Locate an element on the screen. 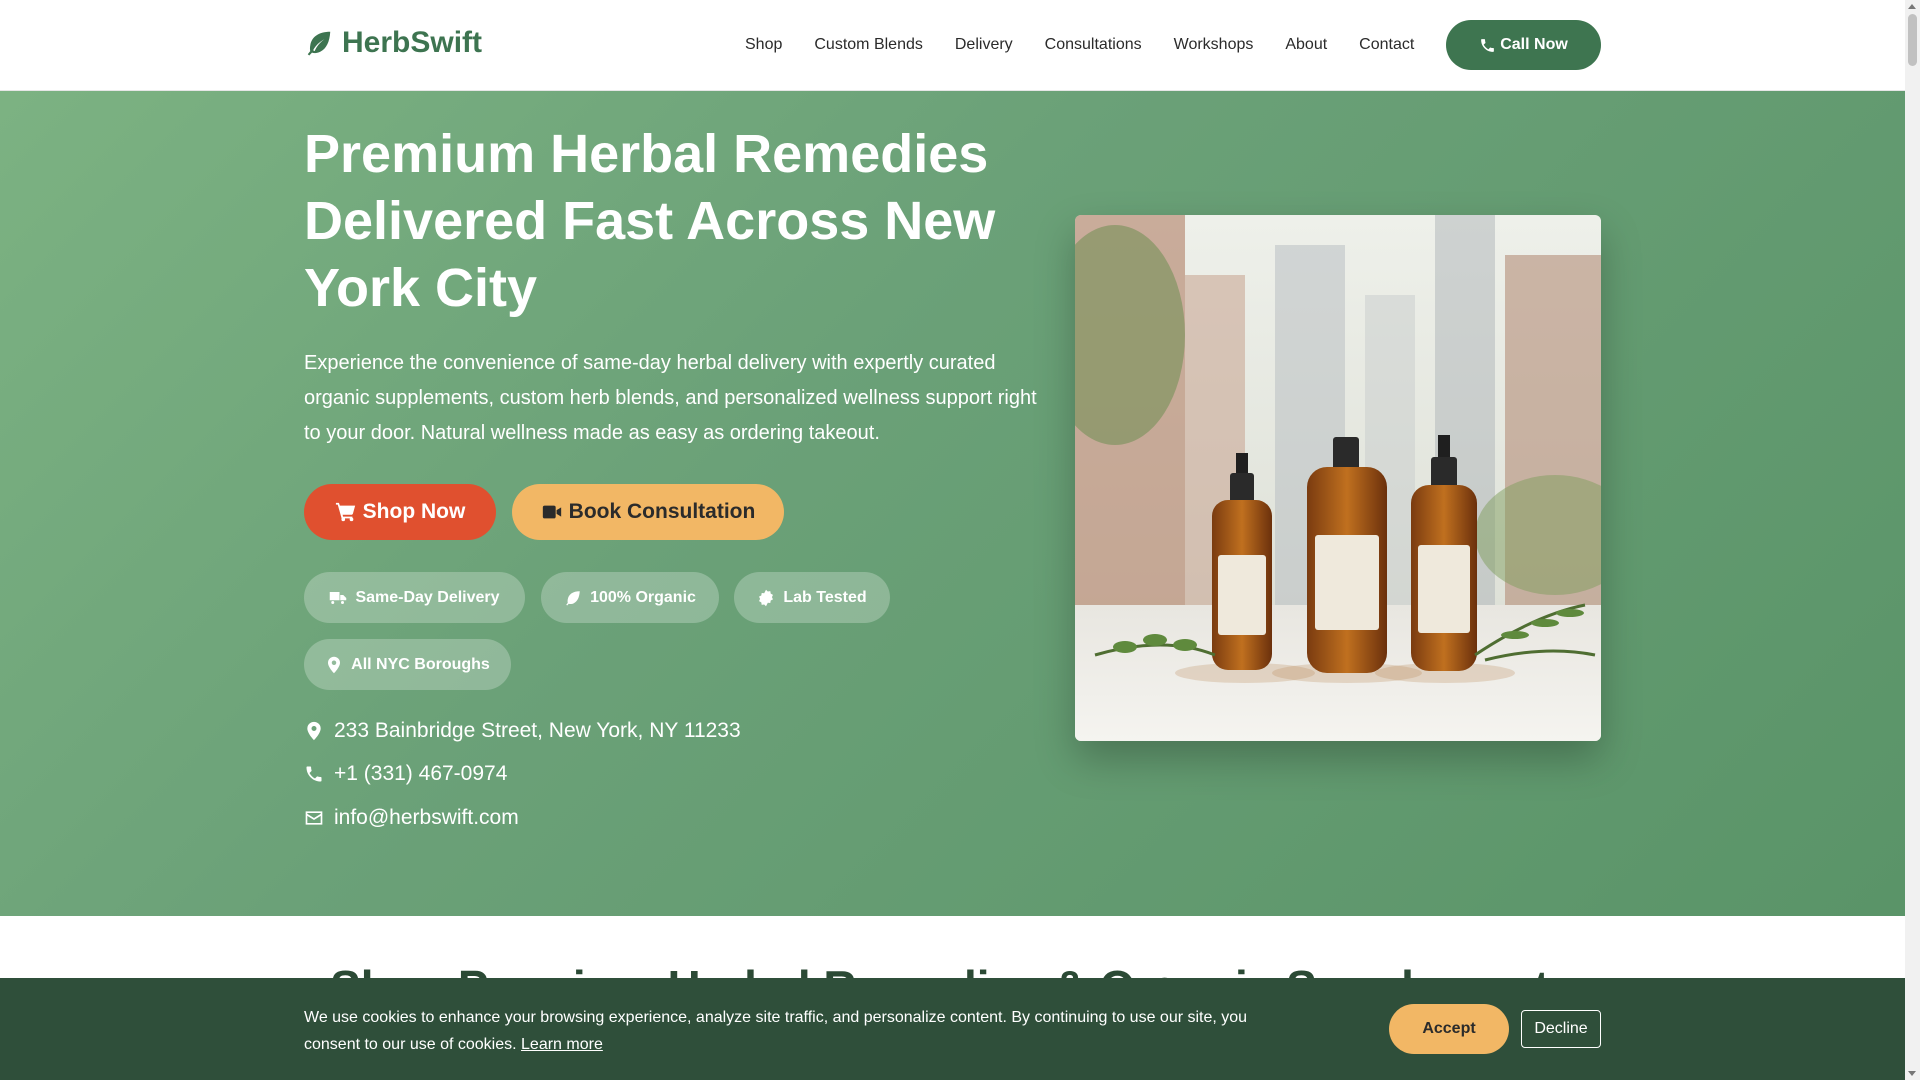 The width and height of the screenshot is (1920, 1080). learn-more-link: Learn more is located at coordinates (562, 1044).